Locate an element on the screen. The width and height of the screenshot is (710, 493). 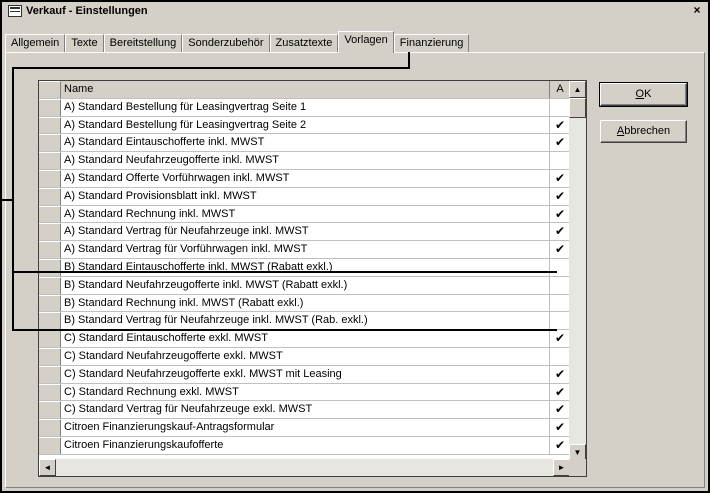
template-name-cell: C) Standard Eintauschofferte exkl. MWST is located at coordinates (305, 338).